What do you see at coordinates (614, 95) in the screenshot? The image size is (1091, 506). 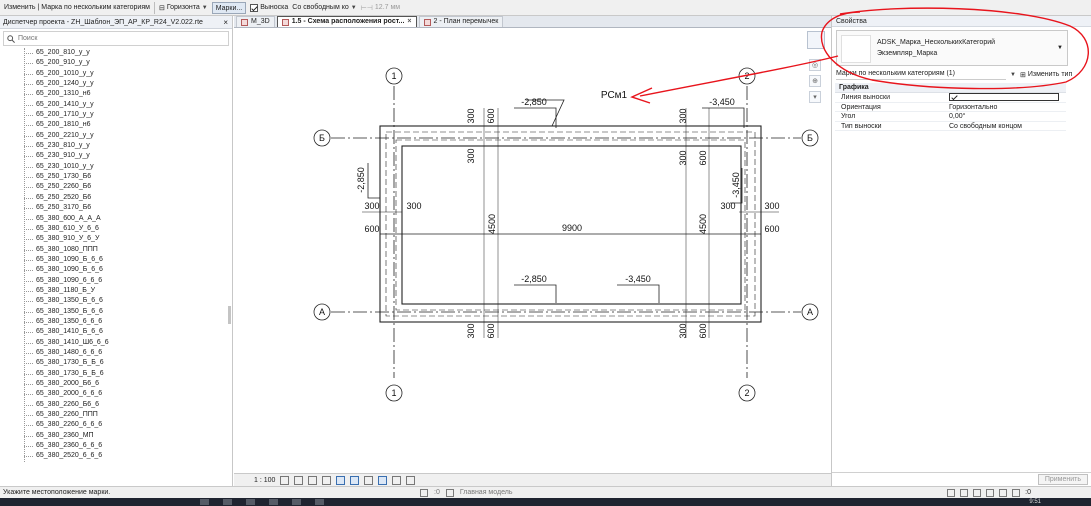 I see `structure-tag: РСм1` at bounding box center [614, 95].